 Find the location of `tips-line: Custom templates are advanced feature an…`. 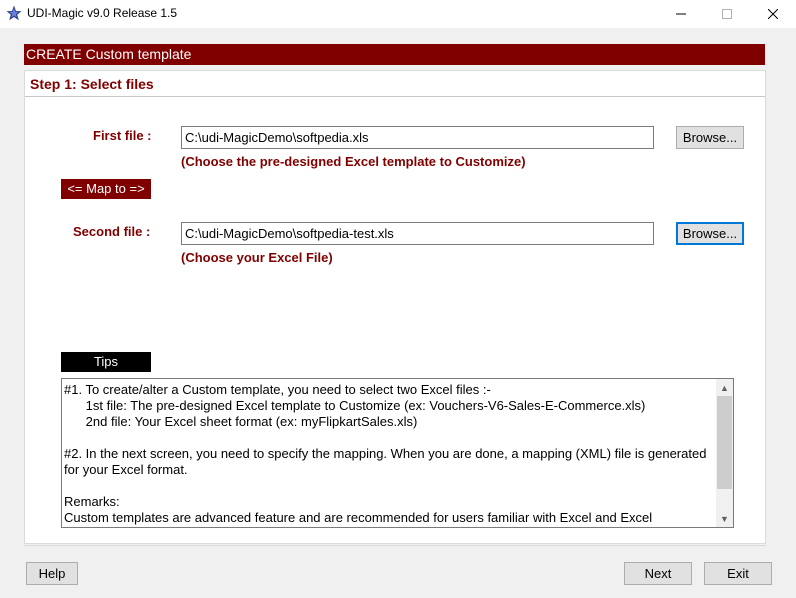

tips-line: Custom templates are advanced feature an… is located at coordinates (358, 517).